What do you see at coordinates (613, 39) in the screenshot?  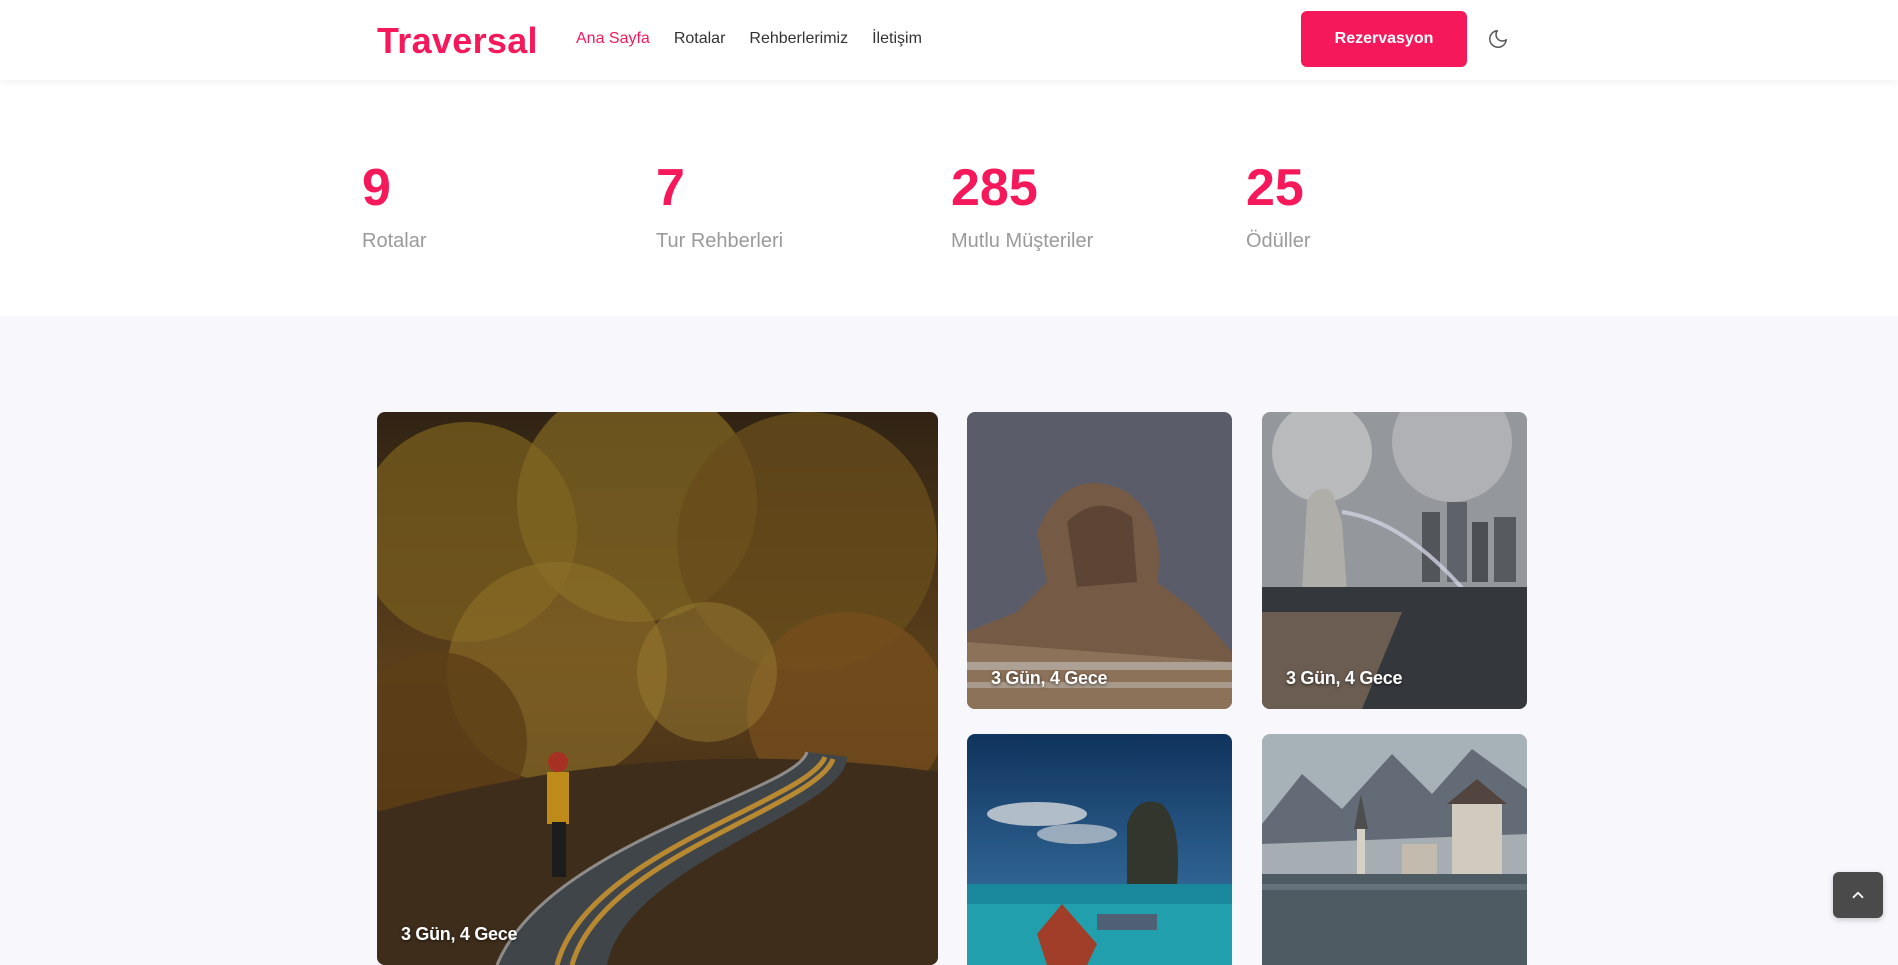 I see `nav-item-home: Ana Sayfa` at bounding box center [613, 39].